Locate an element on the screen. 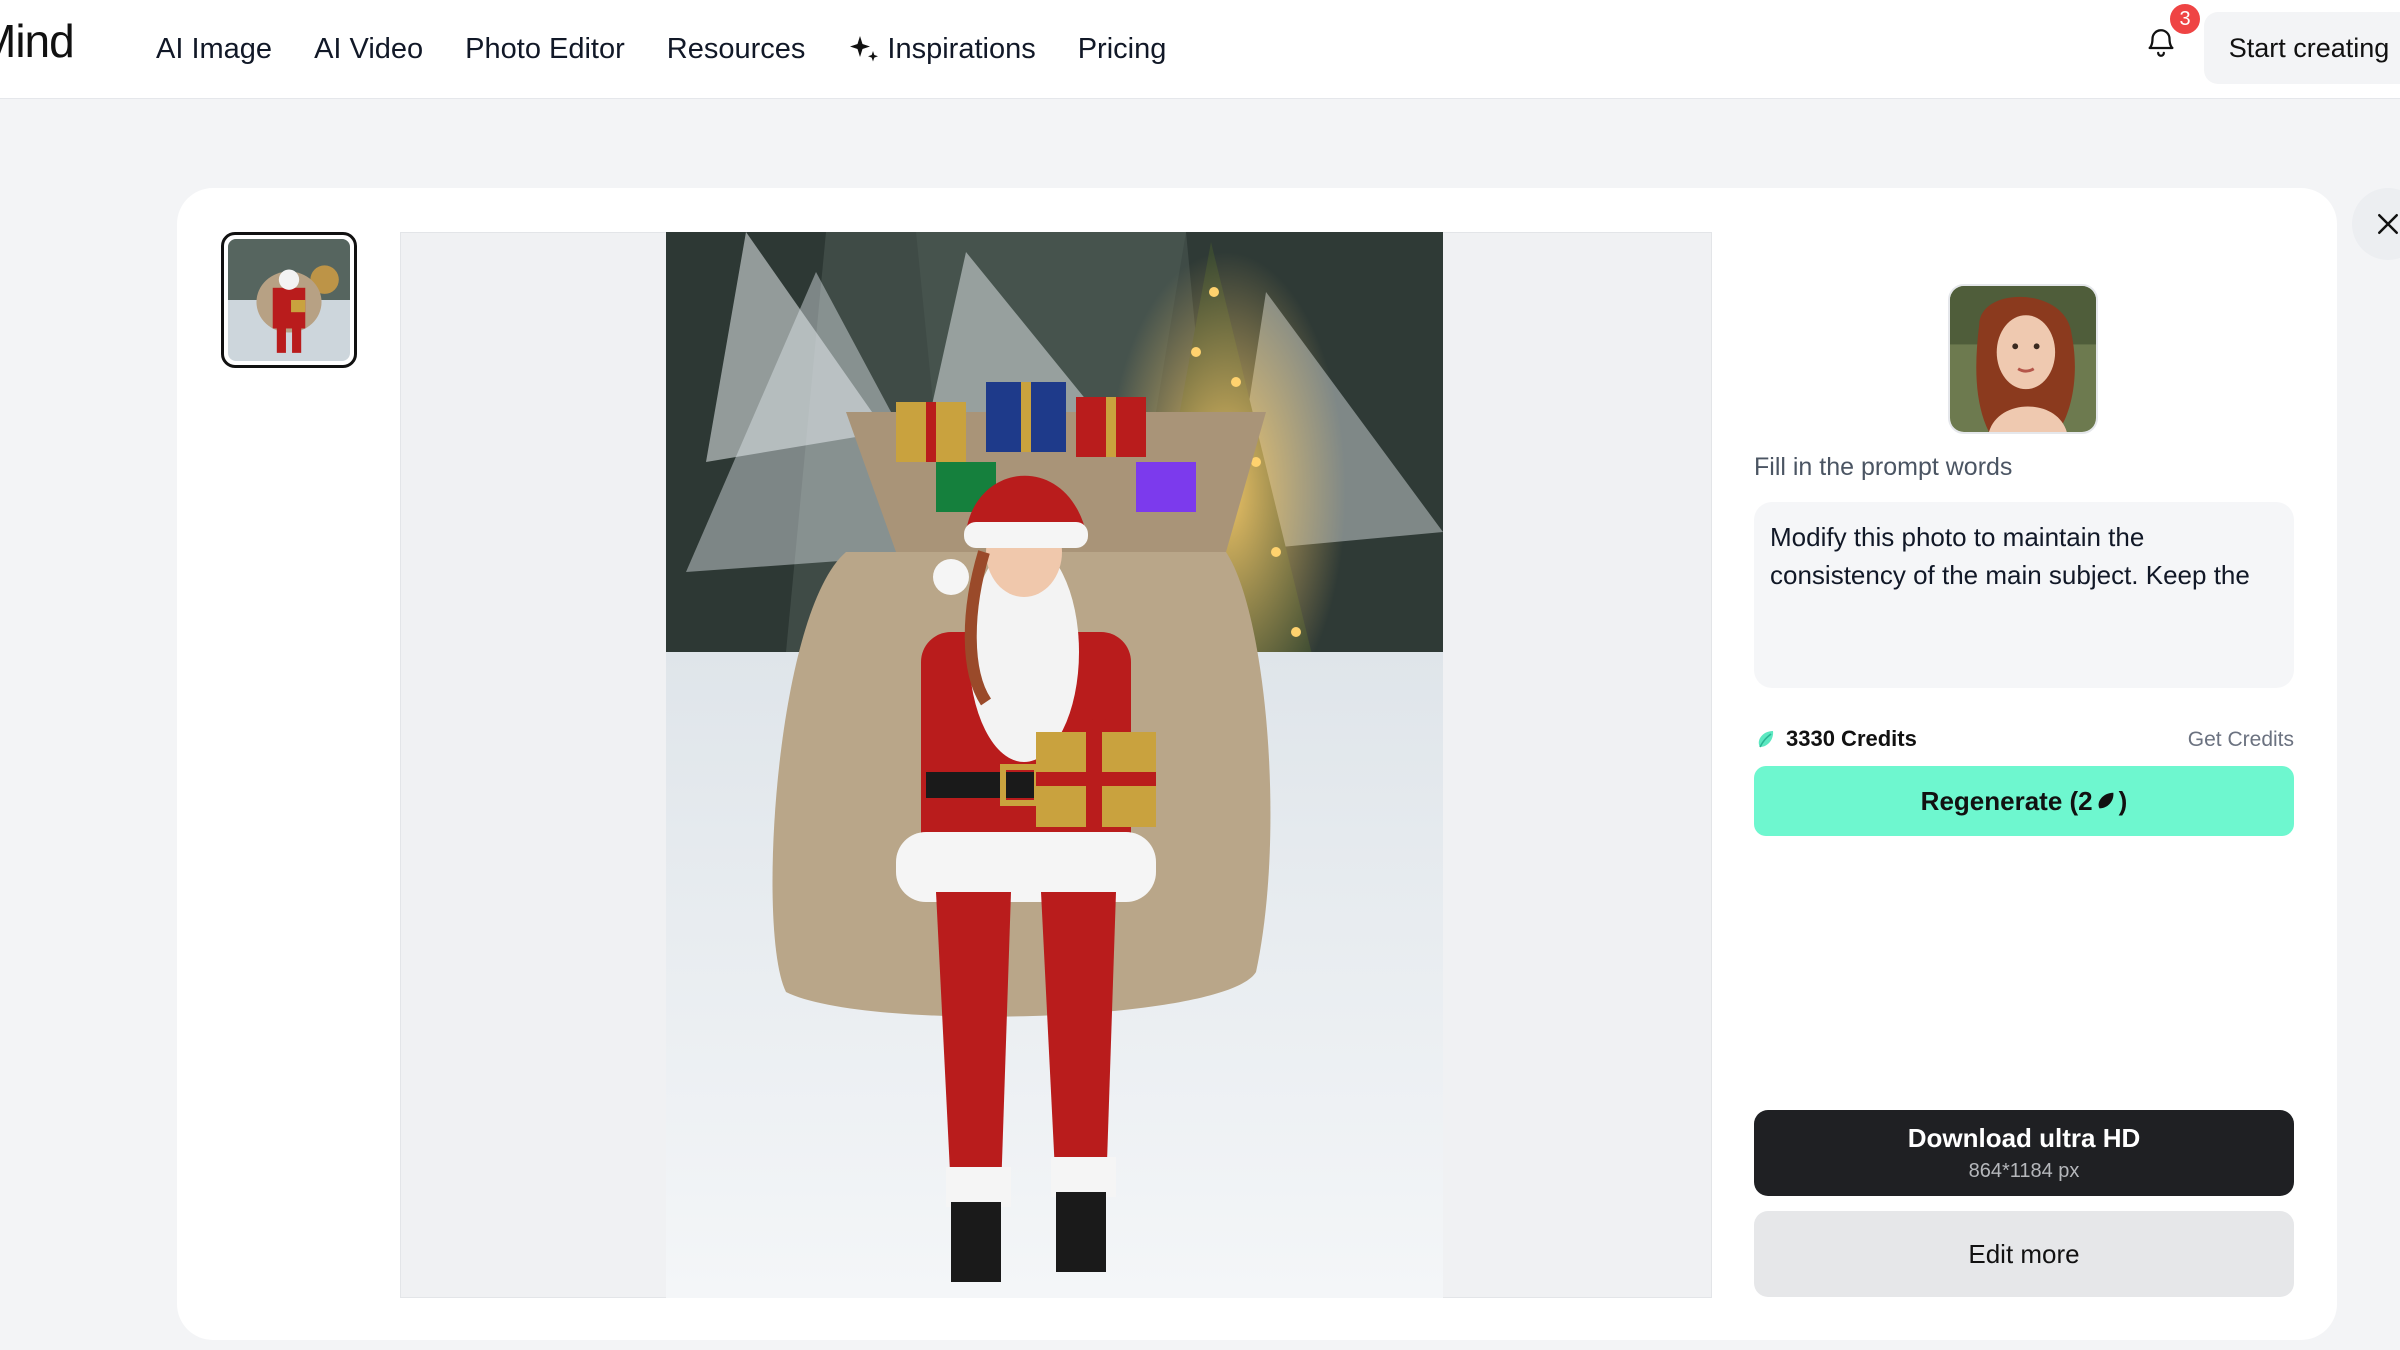  nav-item-ai-video: AI Video is located at coordinates (368, 49).